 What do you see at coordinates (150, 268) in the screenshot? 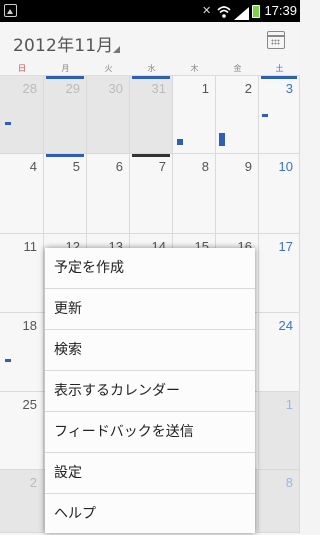
I see `menu-item: 予定を作成` at bounding box center [150, 268].